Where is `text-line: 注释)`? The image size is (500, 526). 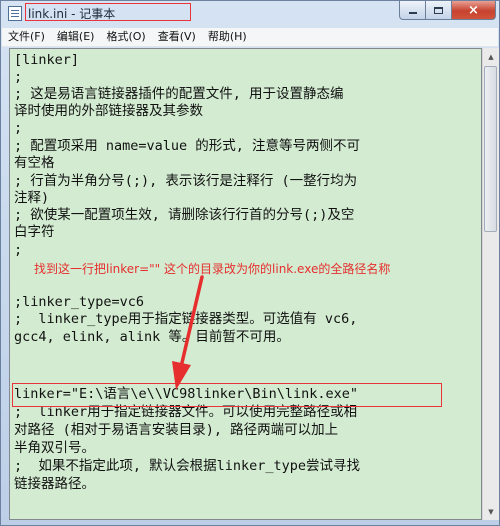 text-line: 注释) is located at coordinates (32, 198).